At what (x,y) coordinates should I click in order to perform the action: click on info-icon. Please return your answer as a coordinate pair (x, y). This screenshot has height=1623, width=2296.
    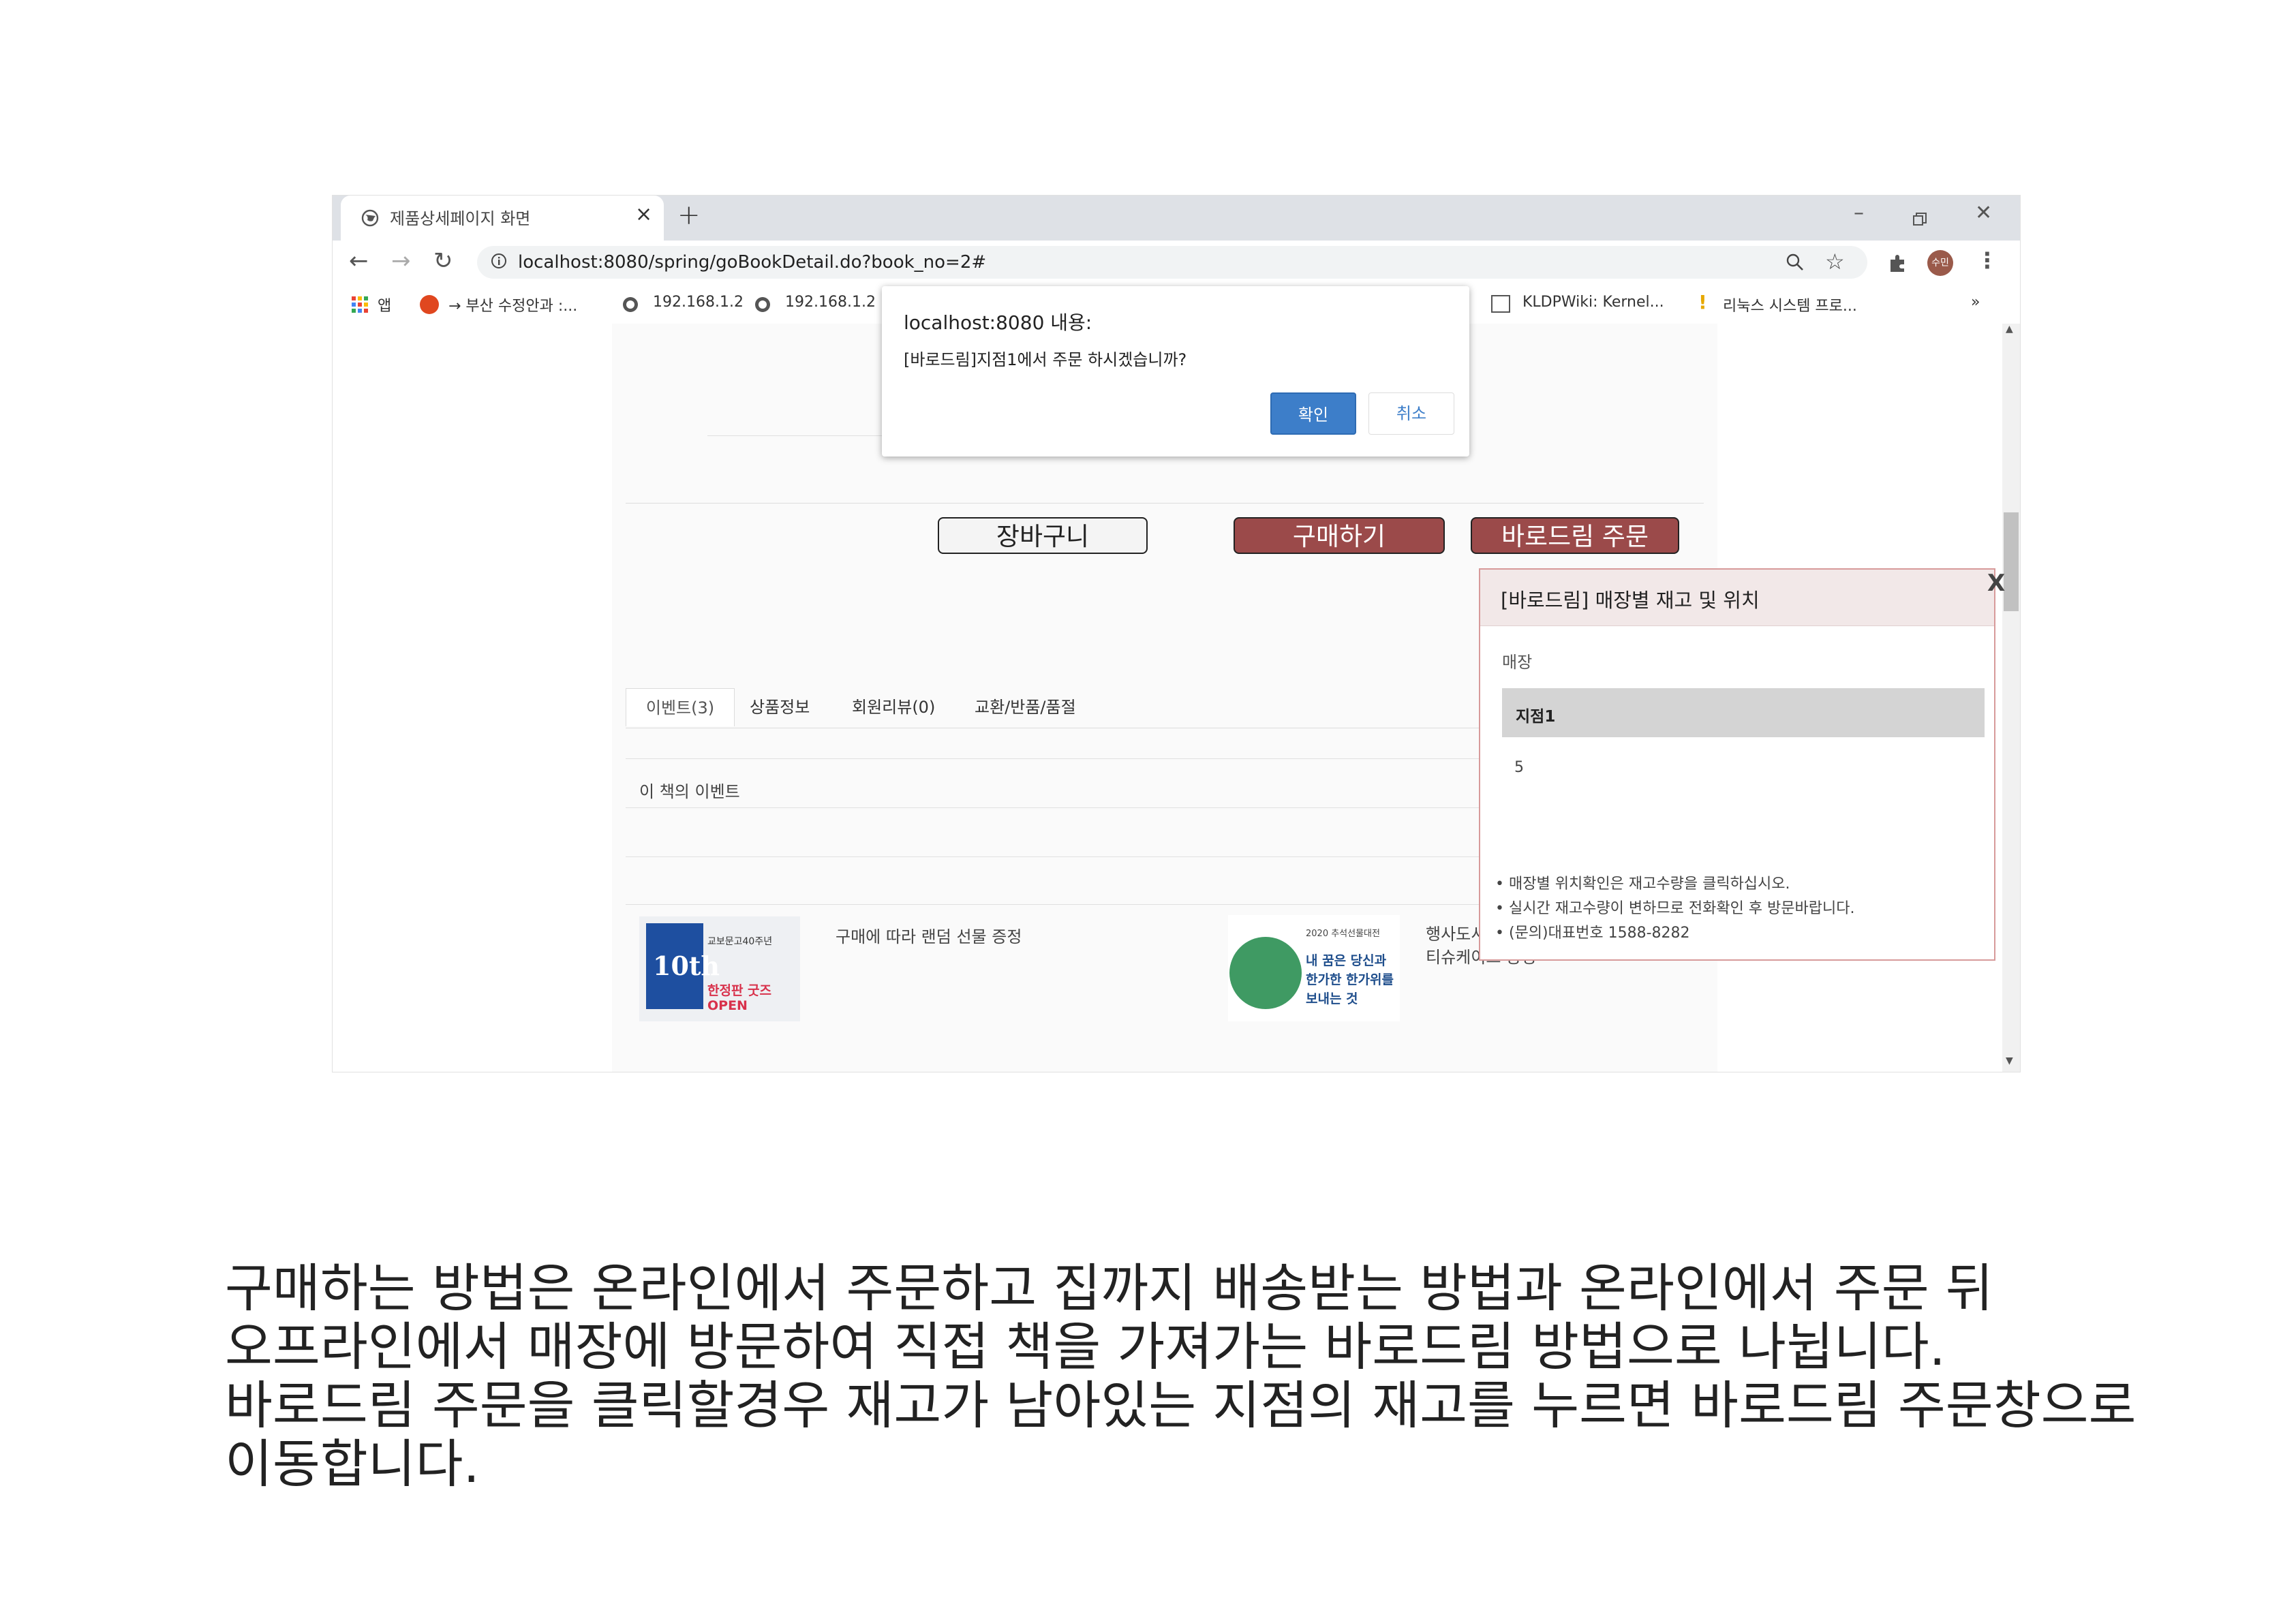
    Looking at the image, I should click on (499, 261).